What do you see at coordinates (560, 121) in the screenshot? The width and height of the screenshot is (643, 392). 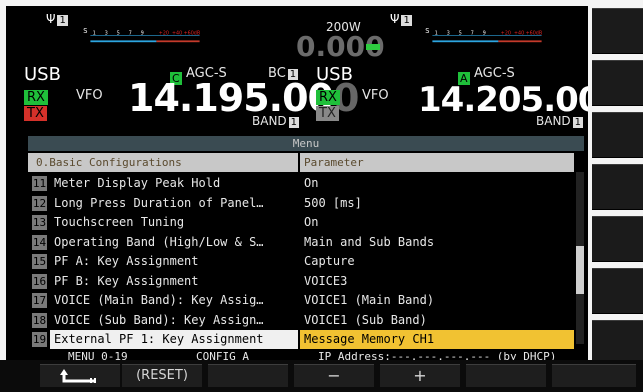 I see `sub-band-indicator: BAND 1` at bounding box center [560, 121].